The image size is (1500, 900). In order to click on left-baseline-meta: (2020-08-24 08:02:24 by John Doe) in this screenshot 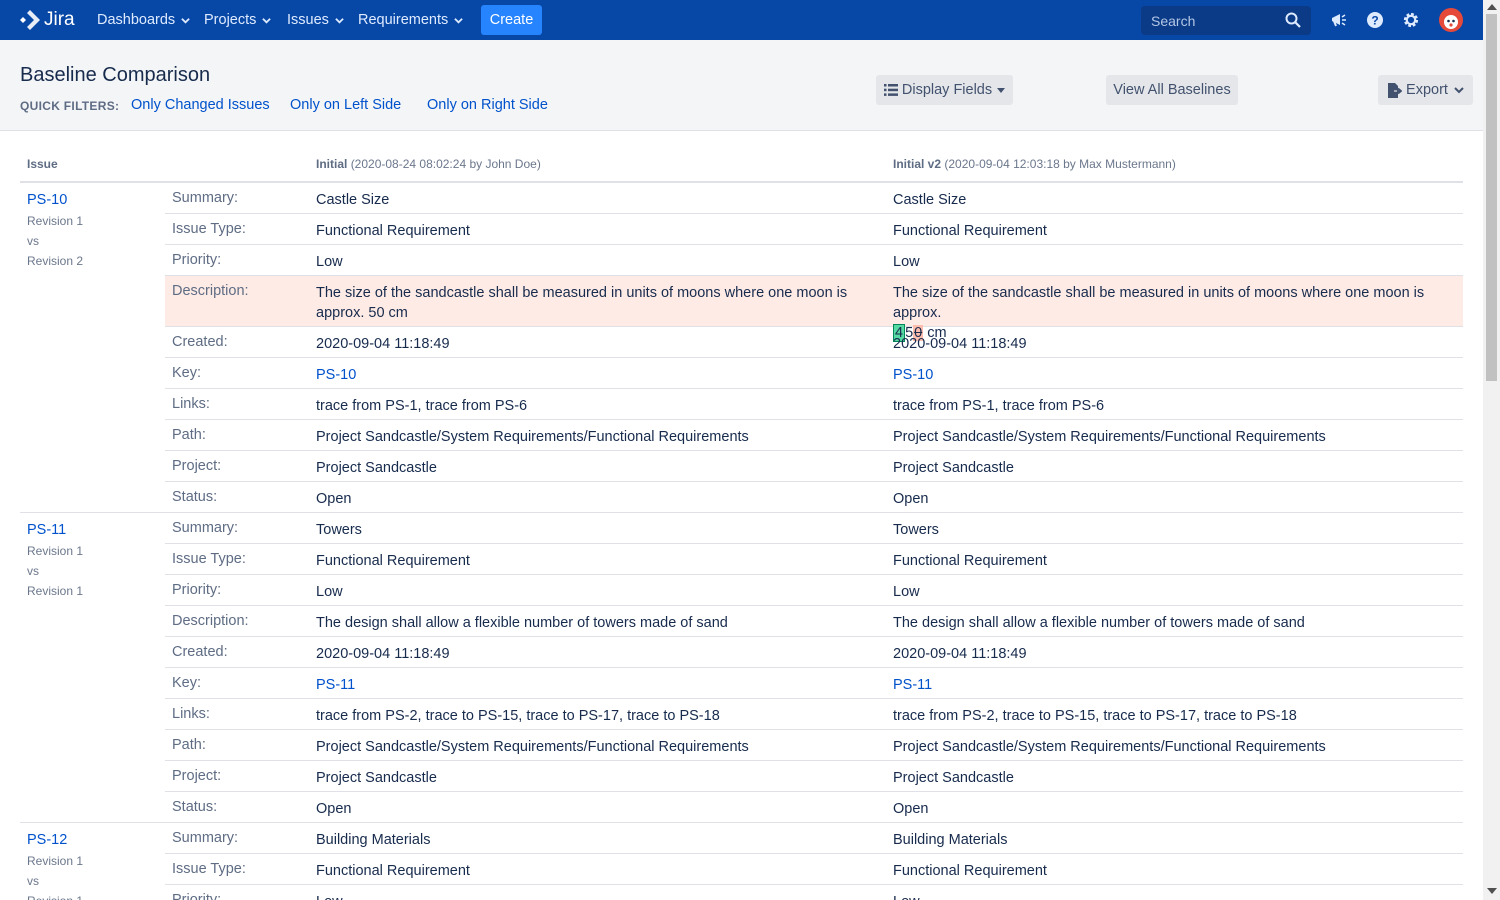, I will do `click(445, 164)`.